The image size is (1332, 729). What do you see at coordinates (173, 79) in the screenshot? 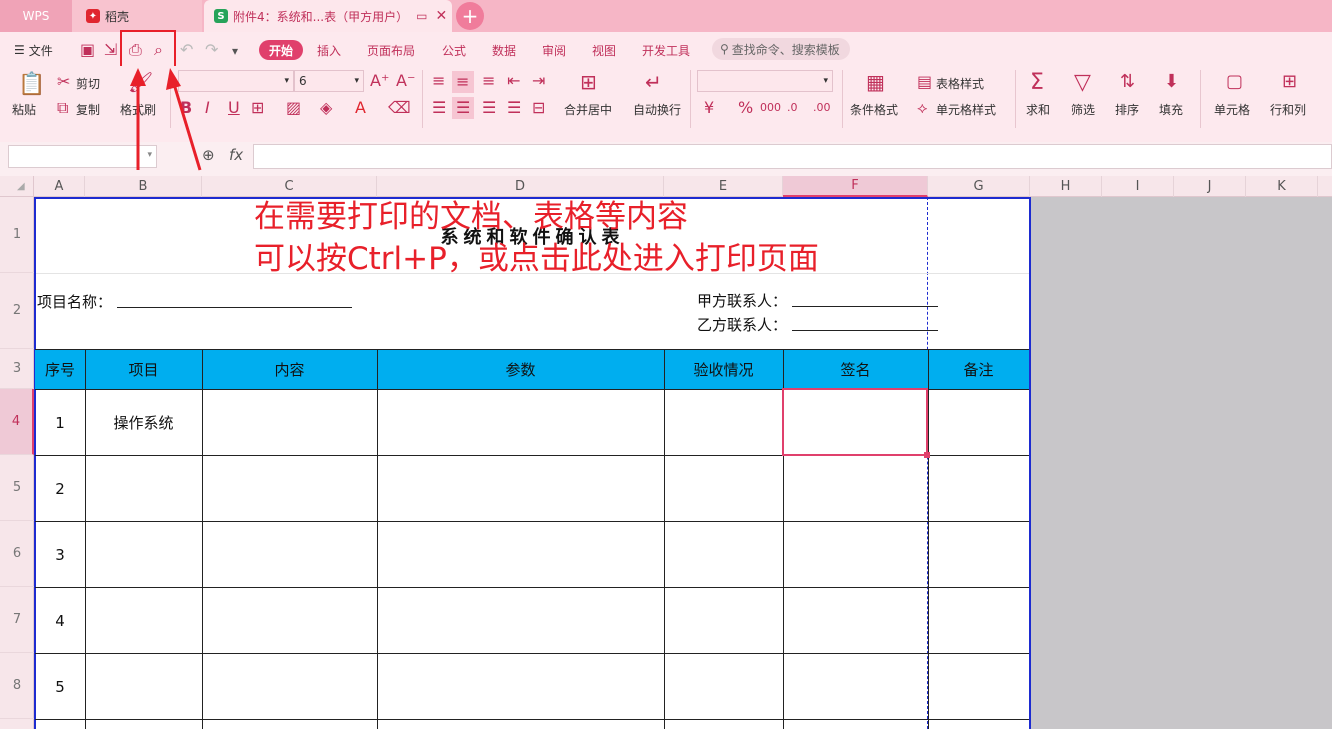
I see `arrow-to-preview-head` at bounding box center [173, 79].